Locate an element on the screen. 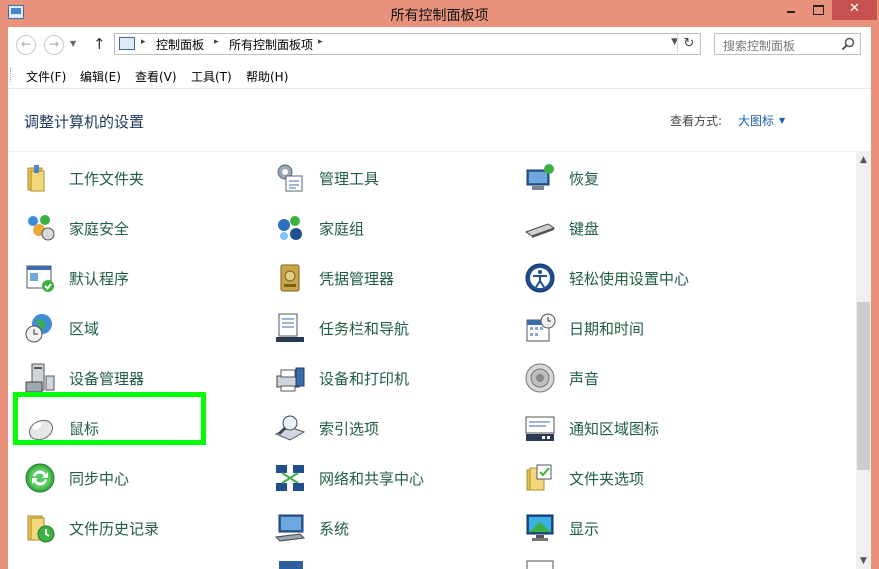 This screenshot has height=569, width=879. page-title: 调整计算机的设置 is located at coordinates (84, 122).